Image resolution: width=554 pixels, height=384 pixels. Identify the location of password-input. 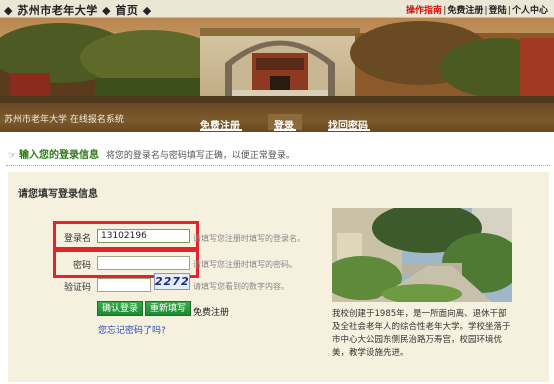
(143, 263).